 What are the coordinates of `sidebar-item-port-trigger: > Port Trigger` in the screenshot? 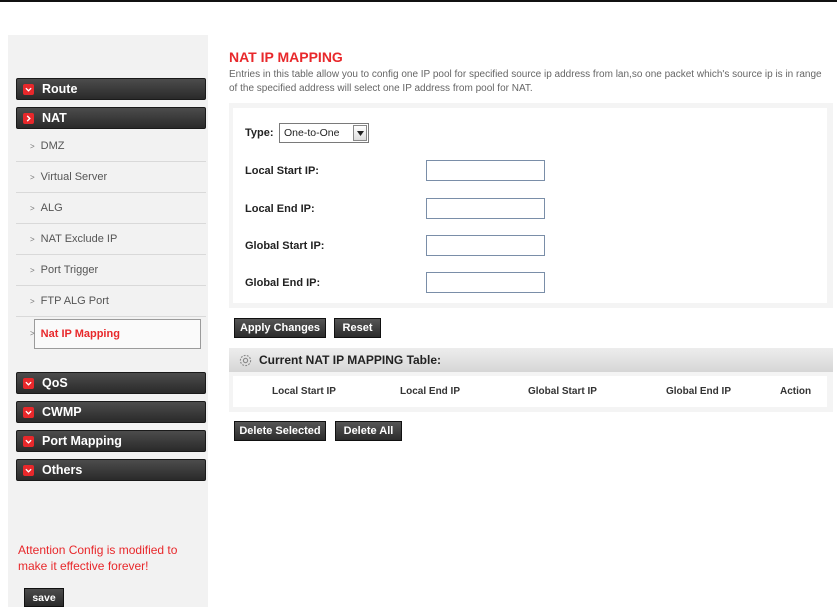 It's located at (111, 270).